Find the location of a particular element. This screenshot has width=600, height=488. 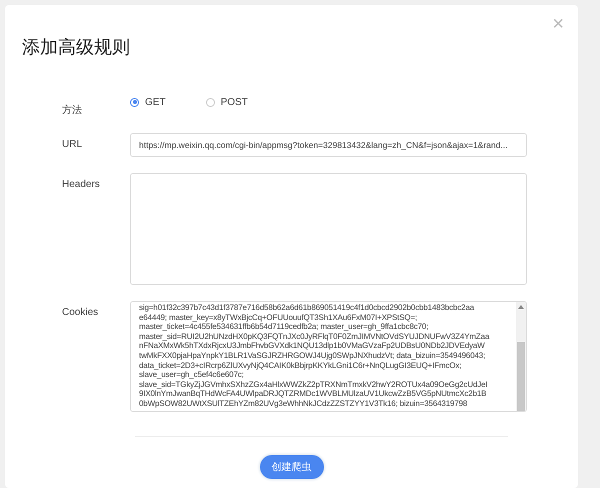

cookie-text-line: master_ticket=4c455fe534631ffb6b54d7119cedfb2a; master_user=gh_9ffa1cbc8c70; is located at coordinates (283, 327).